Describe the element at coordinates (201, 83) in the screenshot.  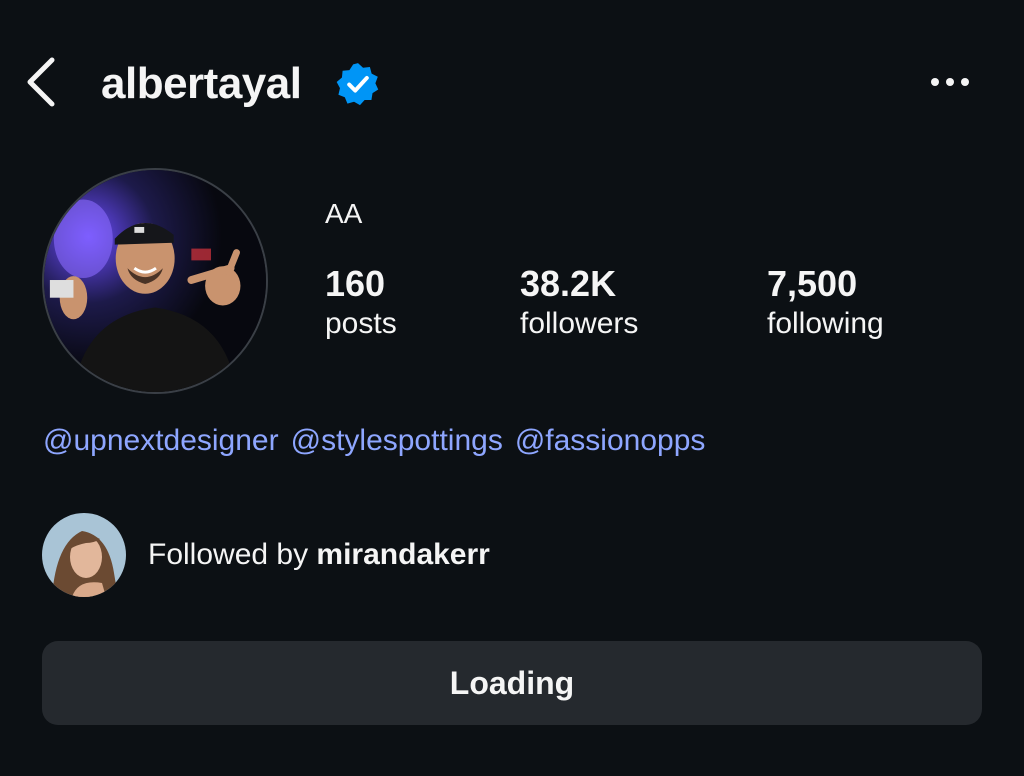
I see `profile-username: albertayal` at that location.